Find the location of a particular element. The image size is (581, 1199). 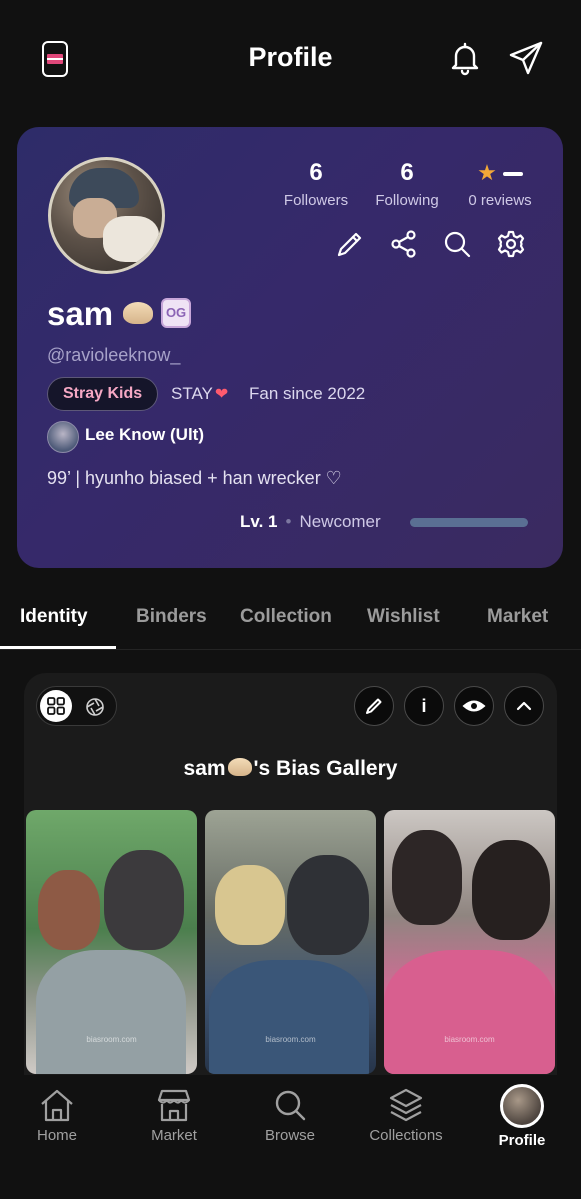

nav-profile-label: Profile is located at coordinates (522, 1140).